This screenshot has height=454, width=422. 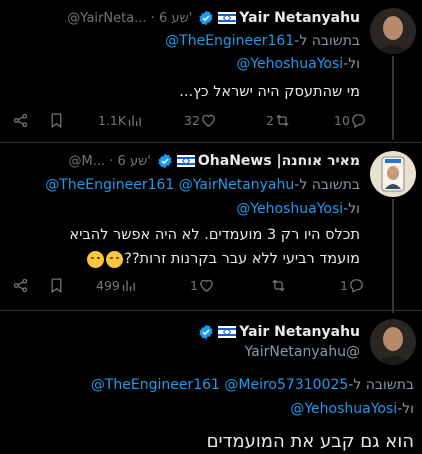 I want to click on thinking-face-emoji, so click(x=115, y=259).